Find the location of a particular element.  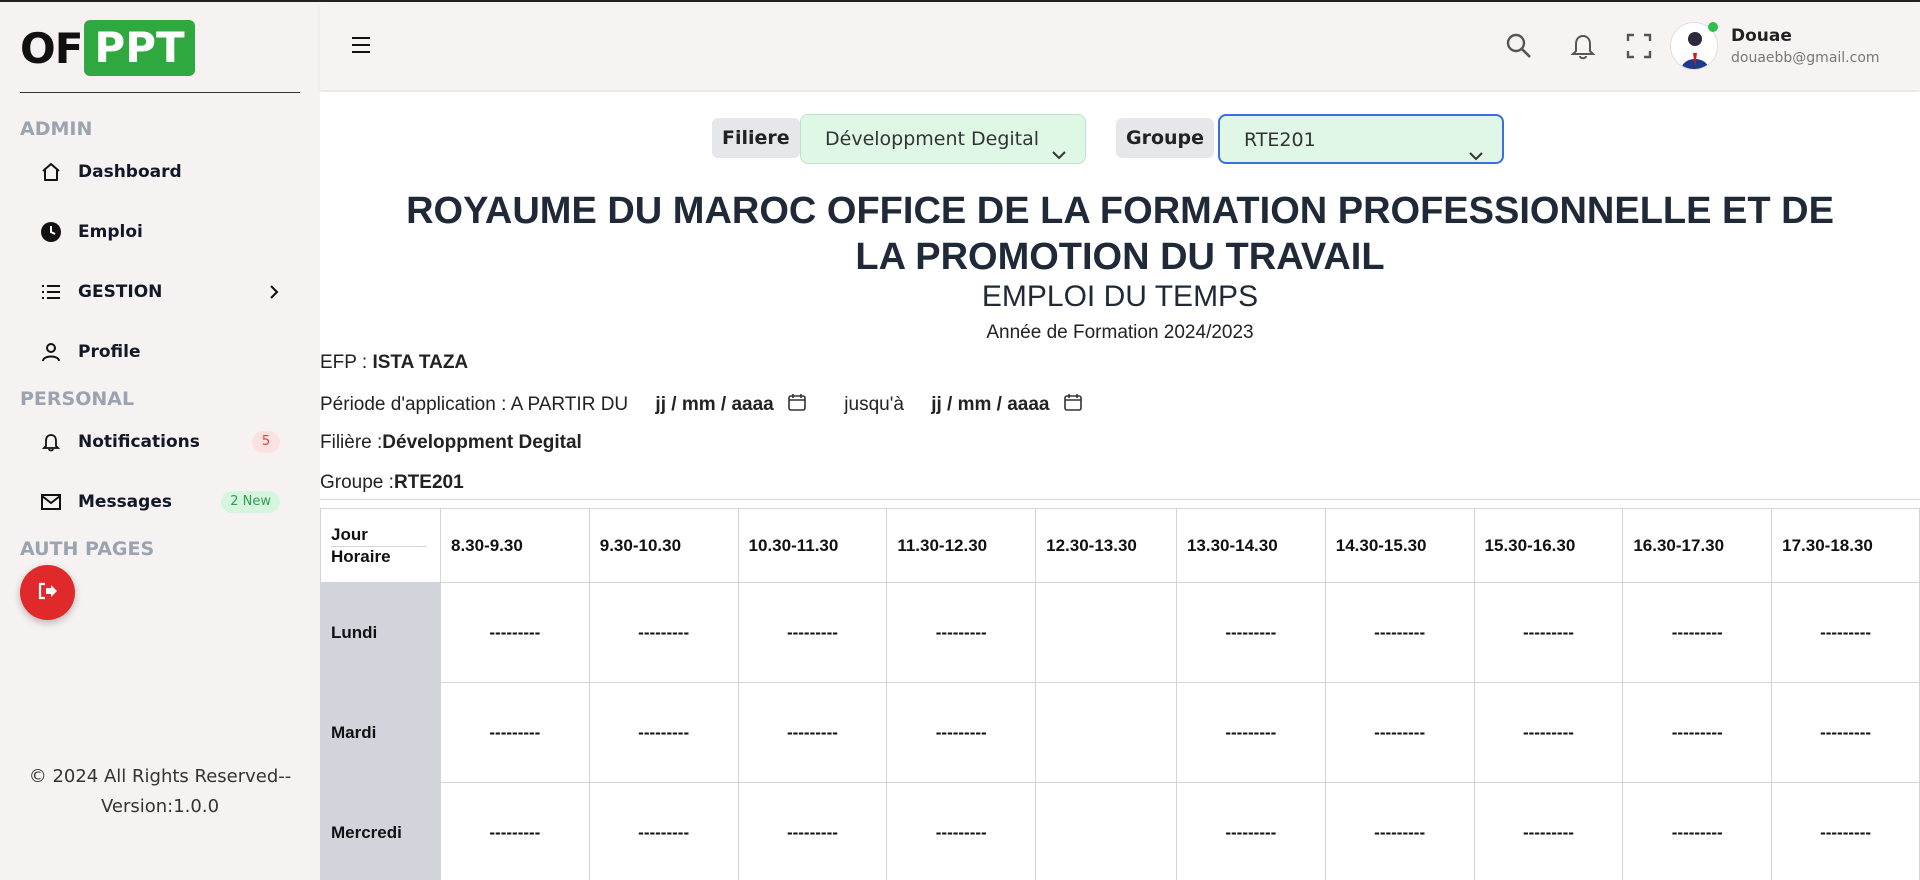

end-date-input: jj / mm / aaaa is located at coordinates (1007, 404).